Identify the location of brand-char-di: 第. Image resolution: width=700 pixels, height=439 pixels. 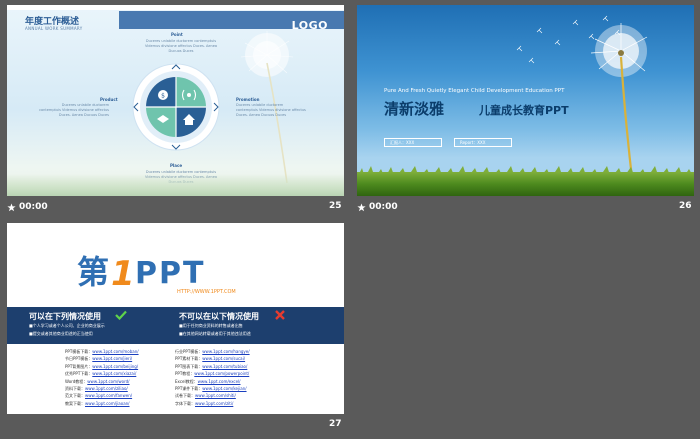
(93, 272).